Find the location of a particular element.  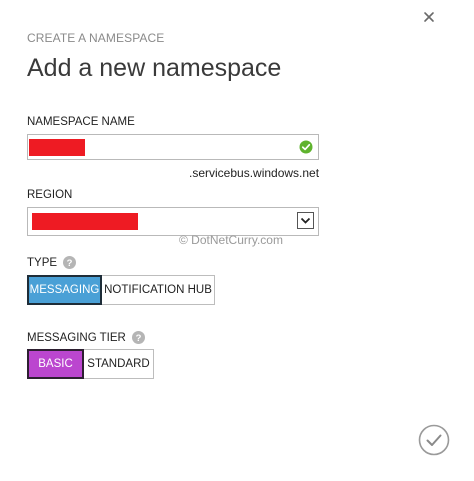

namespace-suffix: .servicebus.windows.net is located at coordinates (254, 173).